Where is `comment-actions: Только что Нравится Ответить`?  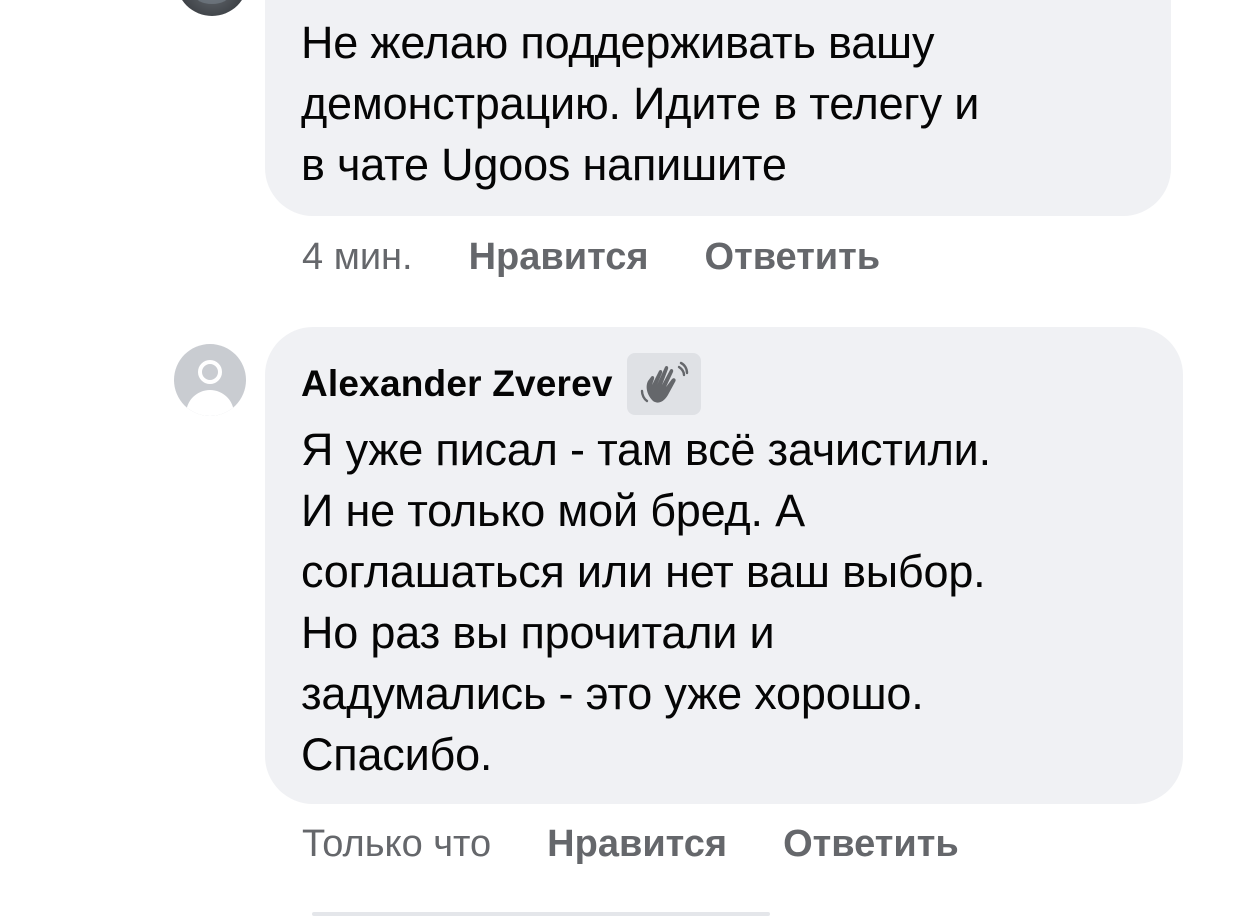 comment-actions: Только что Нравится Ответить is located at coordinates (630, 844).